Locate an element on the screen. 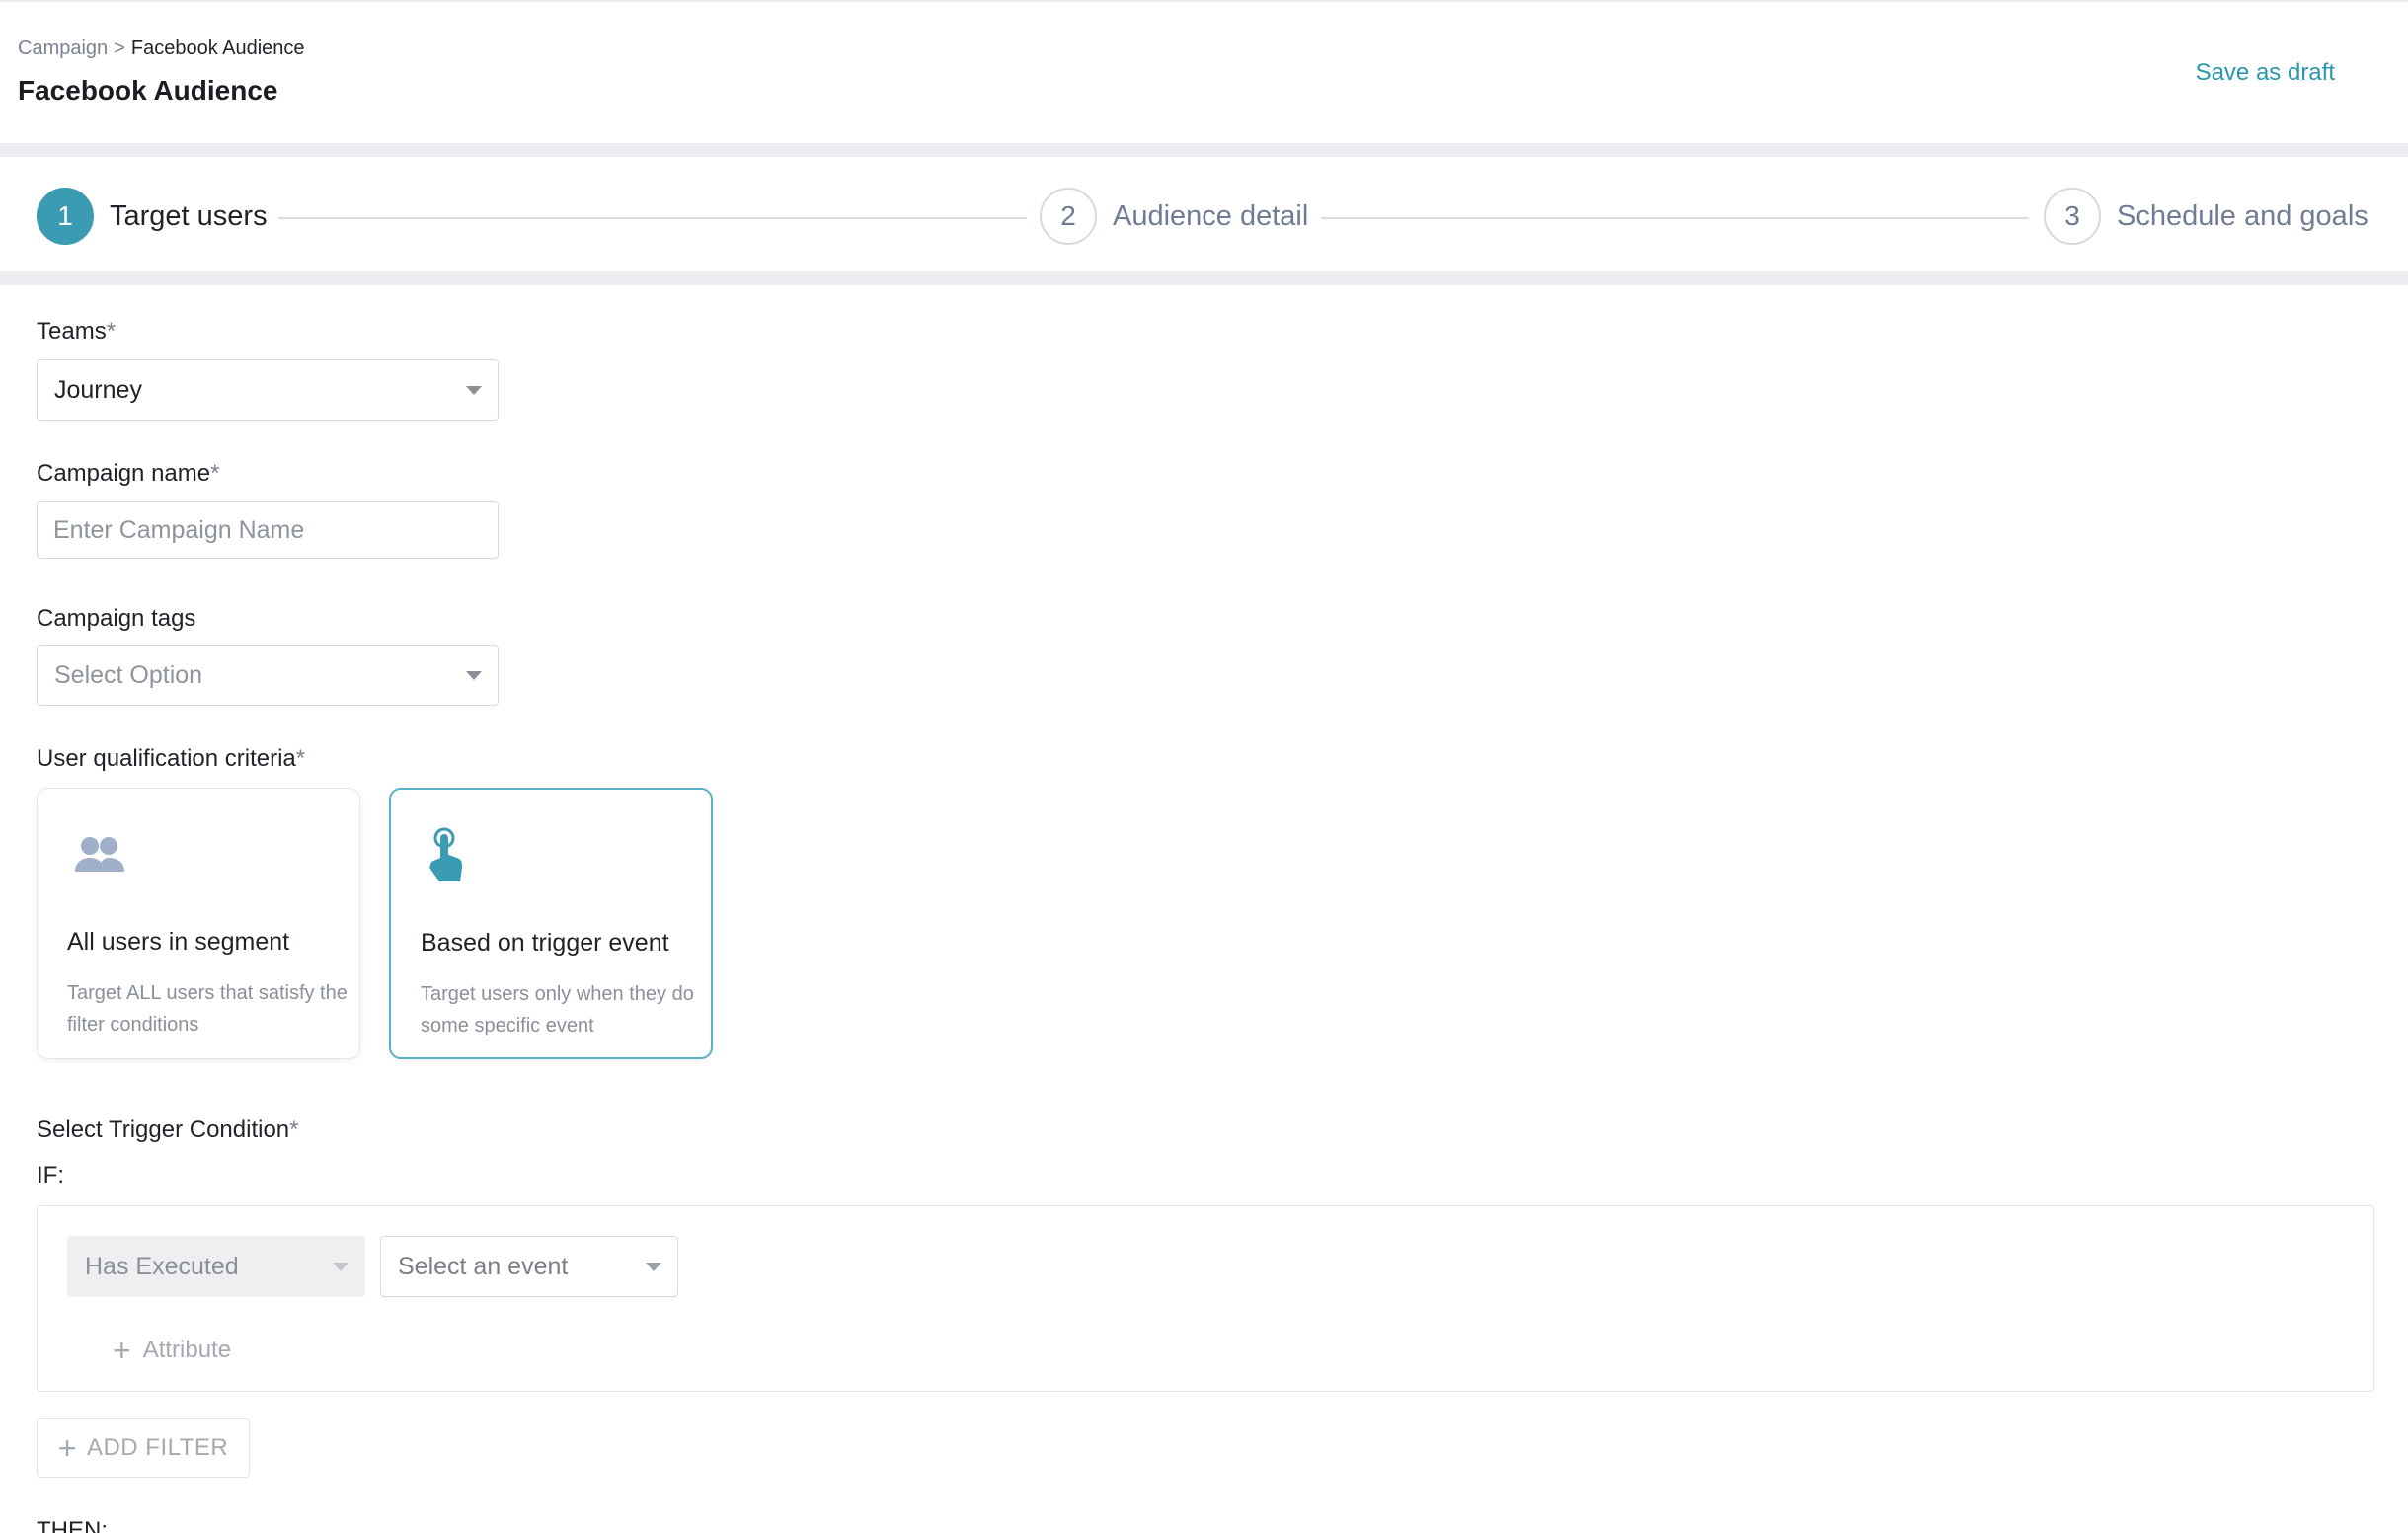  campaign-tags-select: Select Option is located at coordinates (268, 675).